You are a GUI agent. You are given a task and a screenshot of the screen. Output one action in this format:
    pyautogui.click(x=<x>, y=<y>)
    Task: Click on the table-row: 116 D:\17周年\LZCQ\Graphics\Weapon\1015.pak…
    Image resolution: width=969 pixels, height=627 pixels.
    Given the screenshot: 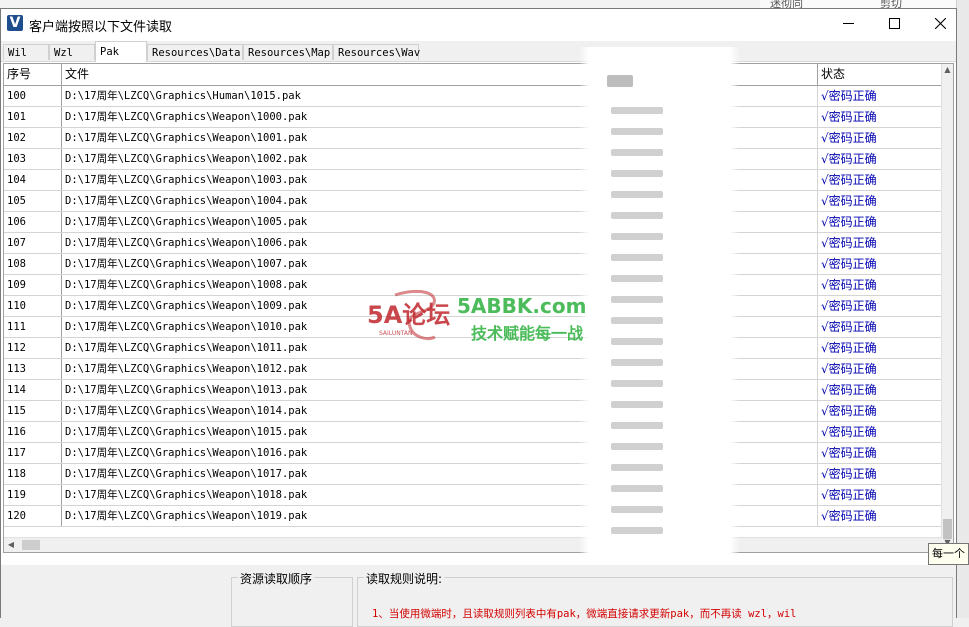 What is the action you would take?
    pyautogui.click(x=473, y=432)
    